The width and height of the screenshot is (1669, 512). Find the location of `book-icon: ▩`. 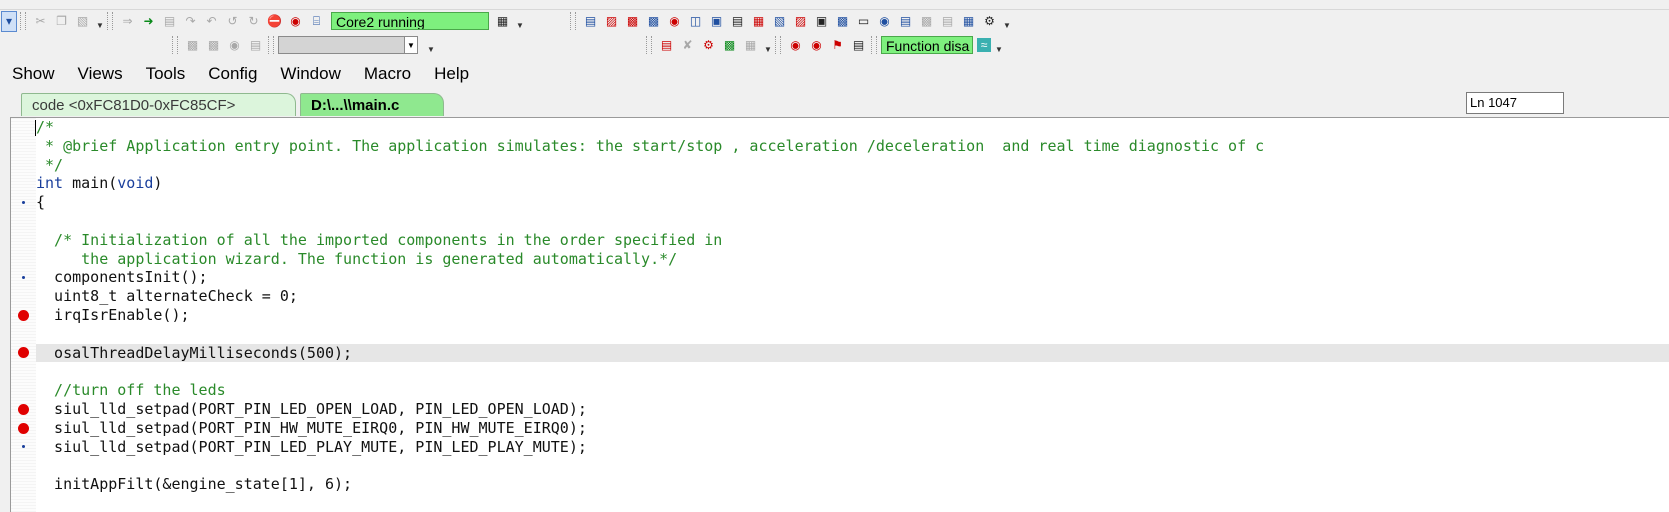

book-icon: ▩ is located at coordinates (192, 45).